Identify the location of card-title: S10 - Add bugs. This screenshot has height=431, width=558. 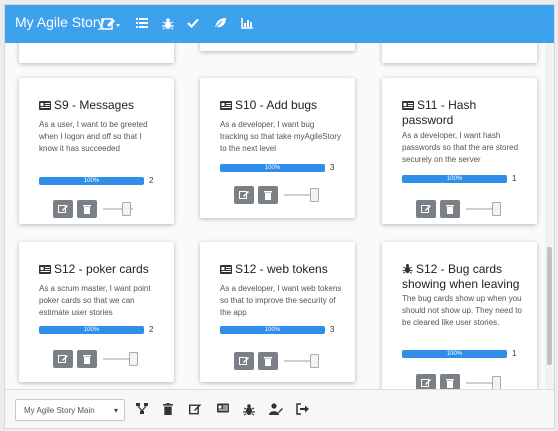
(281, 105).